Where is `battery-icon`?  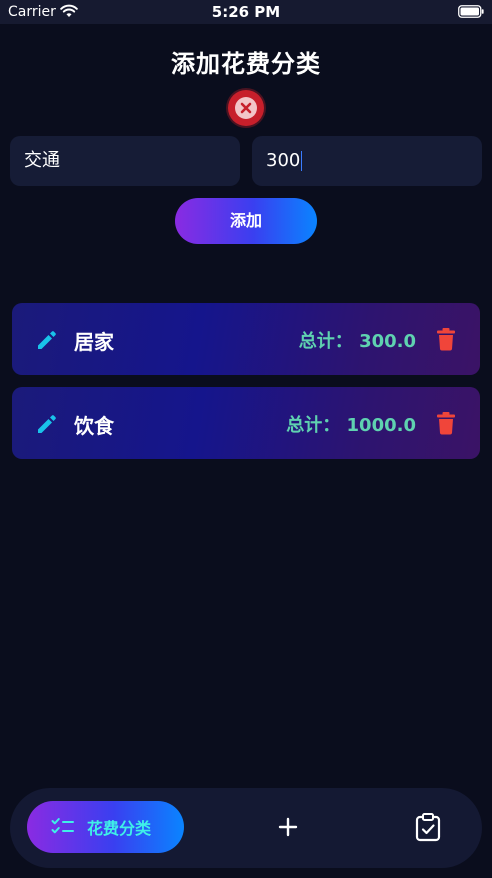
battery-icon is located at coordinates (471, 11).